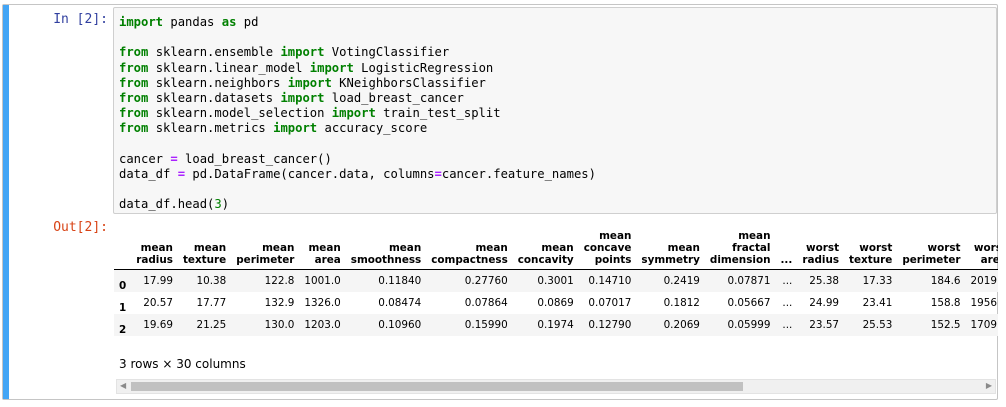 The width and height of the screenshot is (1006, 407). What do you see at coordinates (610, 324) in the screenshot?
I see `table-cell: 0.12790` at bounding box center [610, 324].